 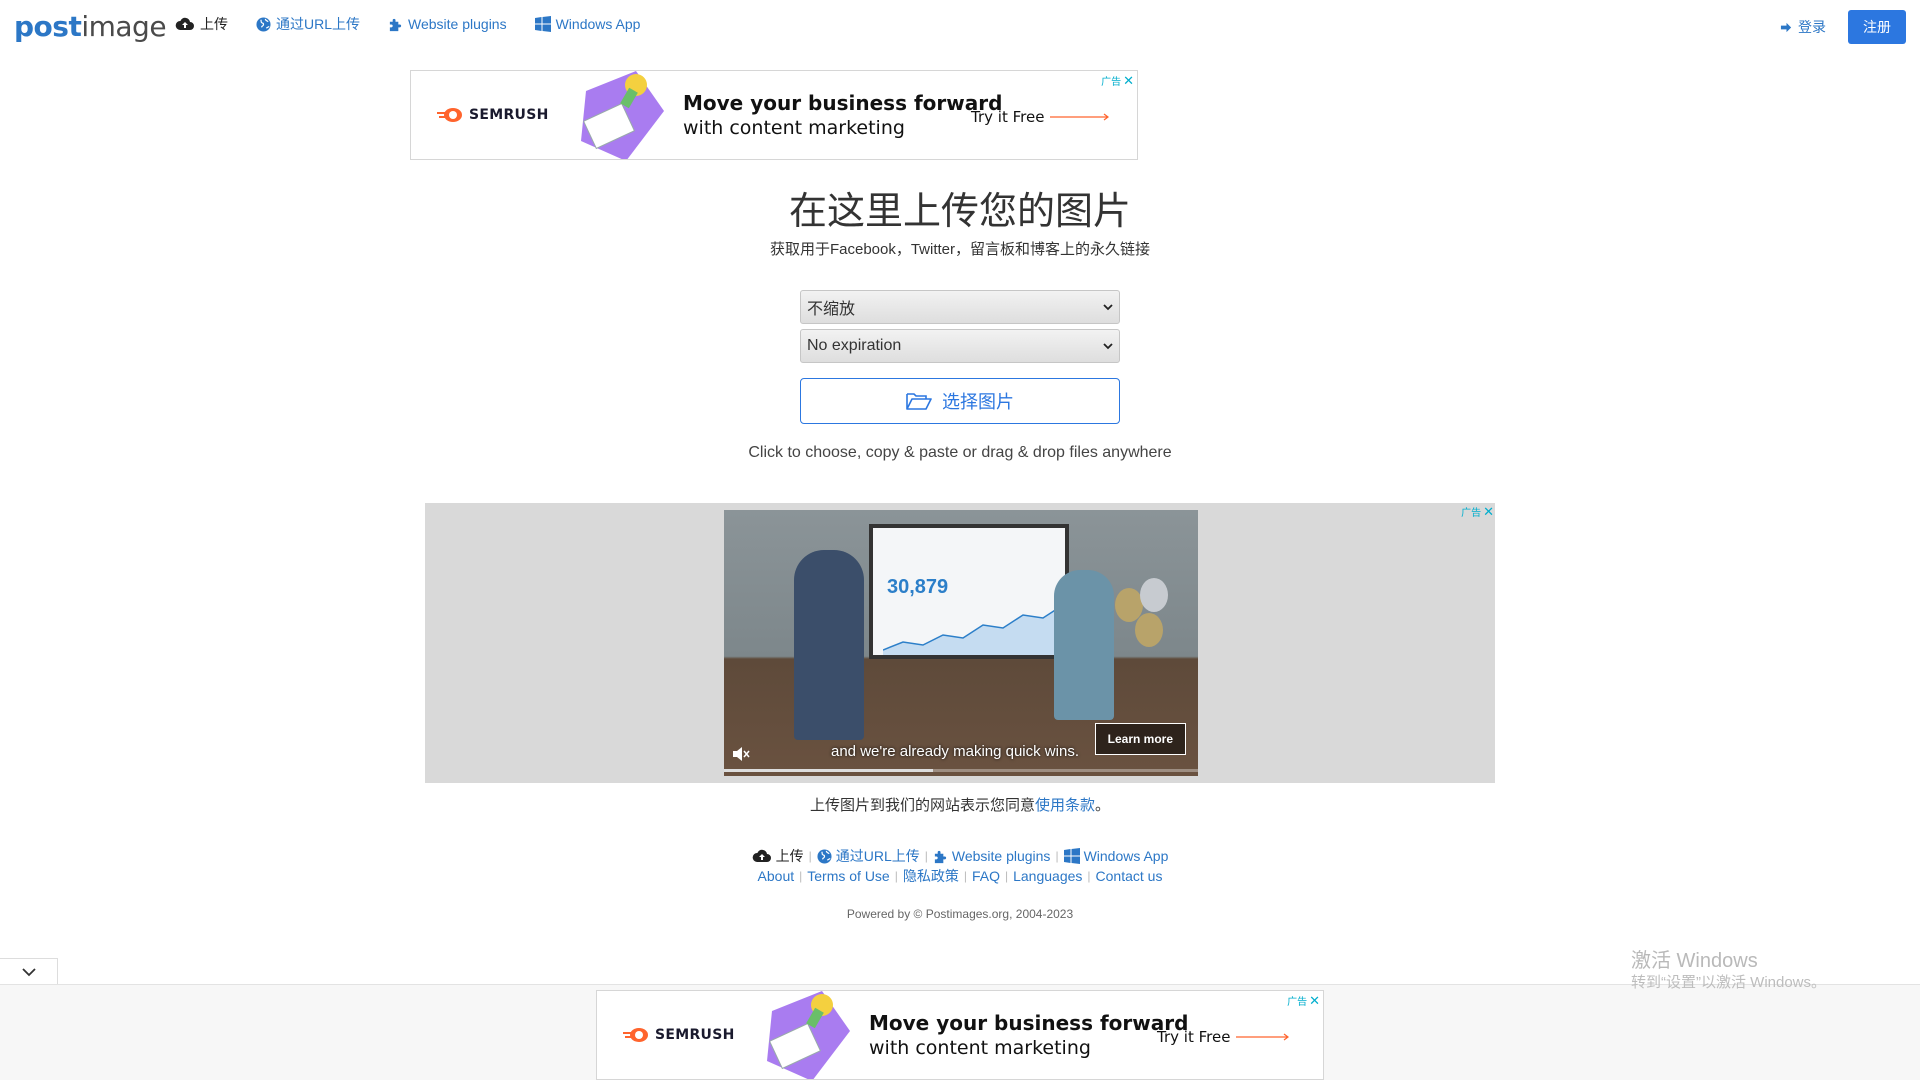 I want to click on login-link: 登录, so click(x=1803, y=27).